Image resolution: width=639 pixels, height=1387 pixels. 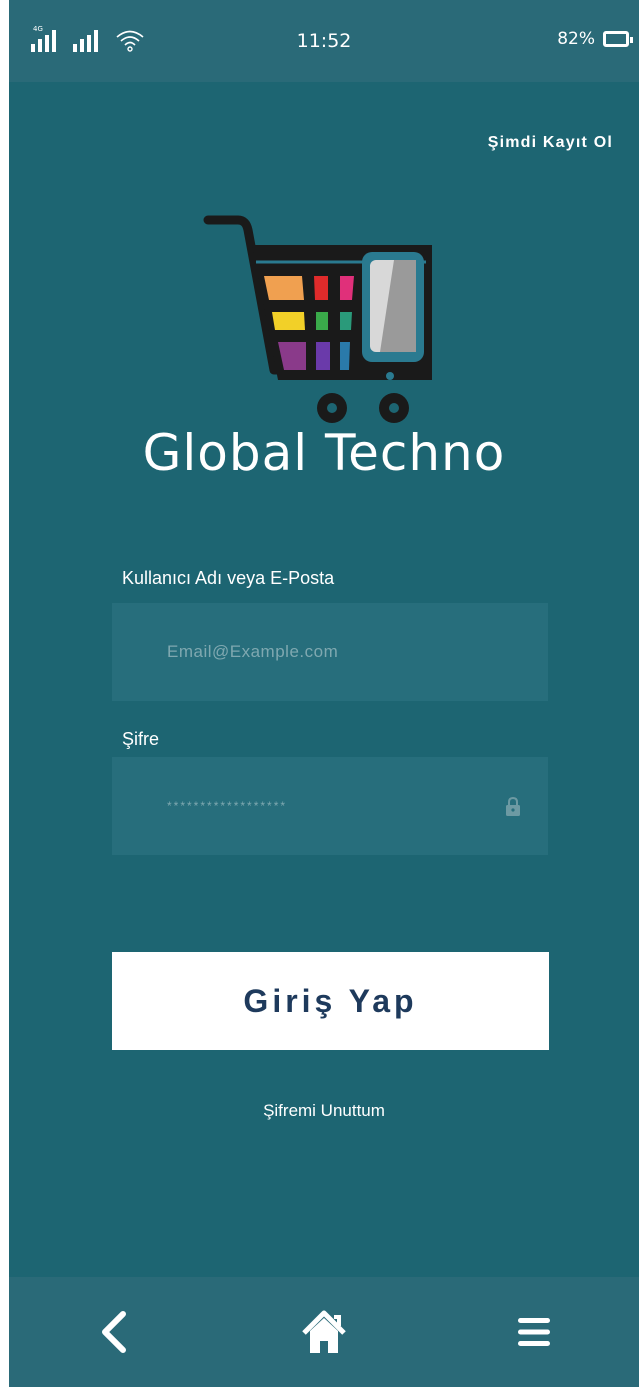 I want to click on password-label: Şifre, so click(x=141, y=739).